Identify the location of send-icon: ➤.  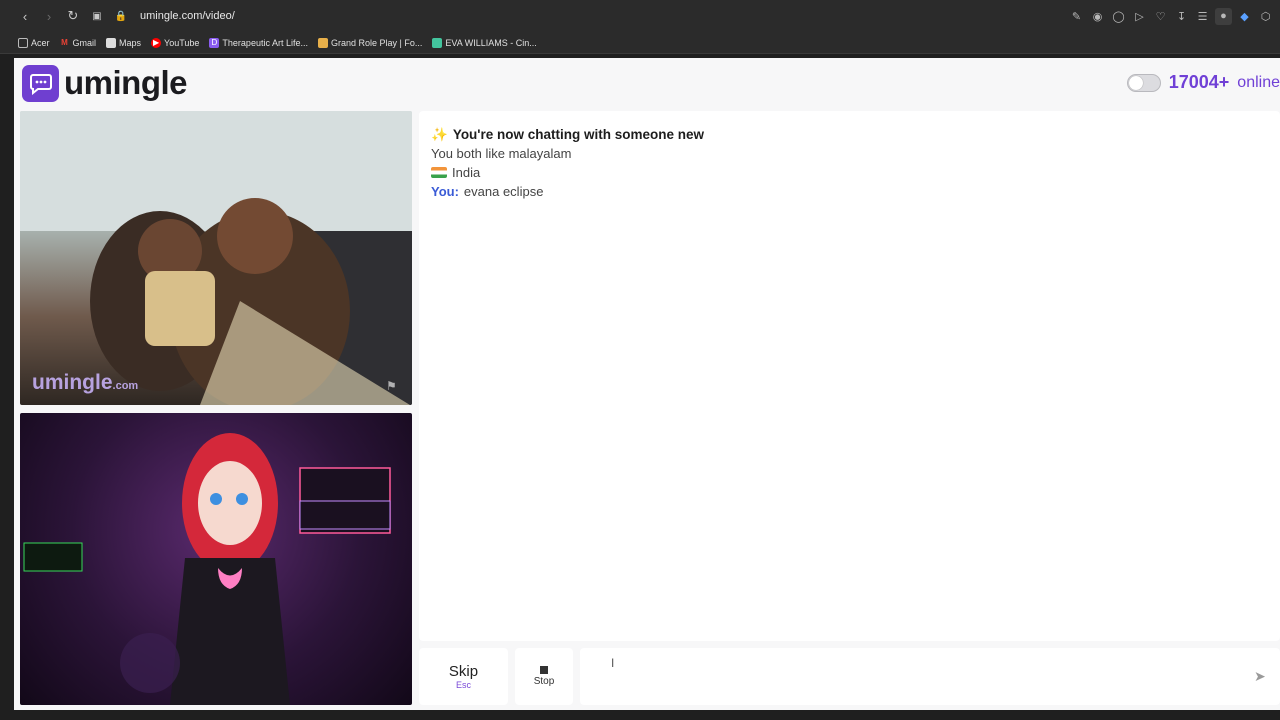
(1263, 677).